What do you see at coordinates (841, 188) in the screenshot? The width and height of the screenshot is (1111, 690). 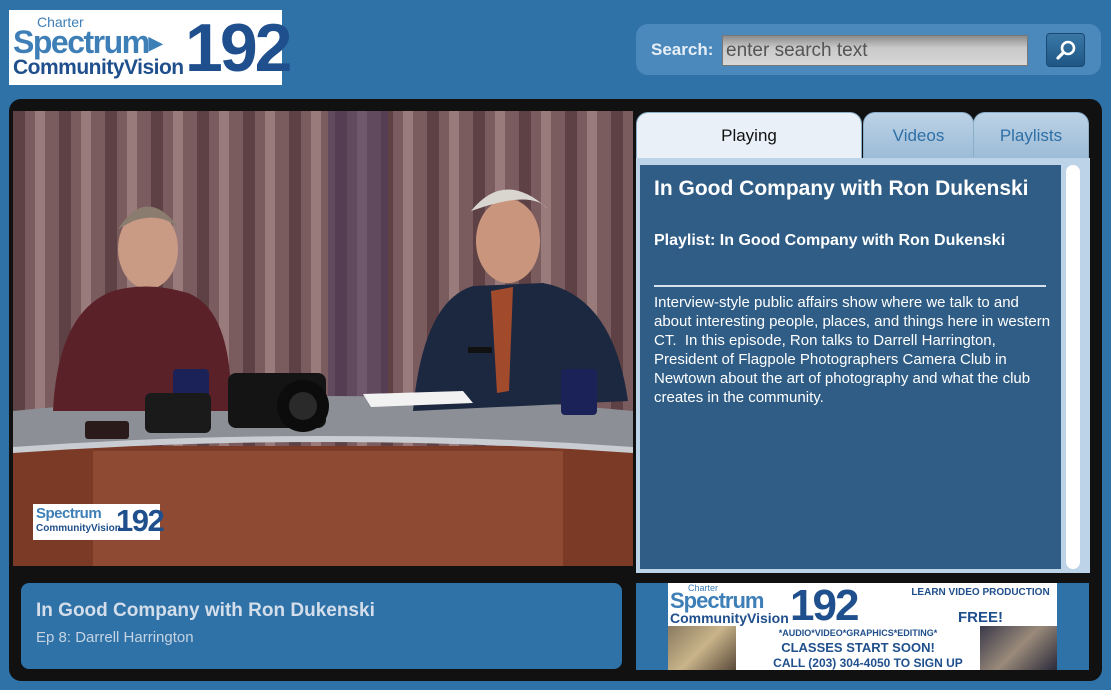 I see `video-title: In Good Company with Ron Dukenski` at bounding box center [841, 188].